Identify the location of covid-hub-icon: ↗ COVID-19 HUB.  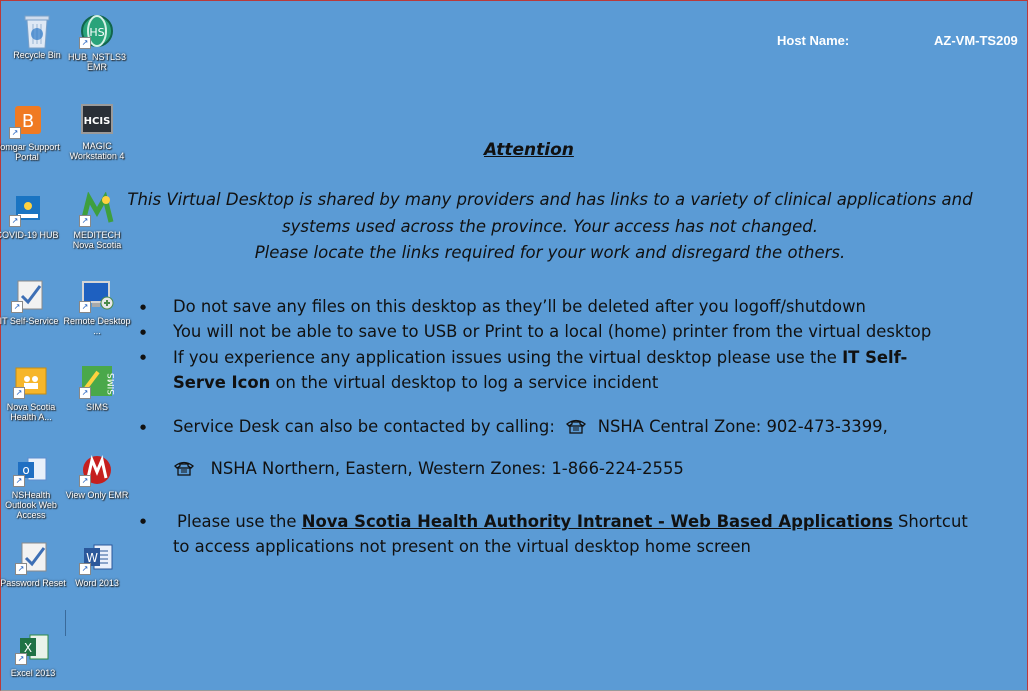
(31, 216).